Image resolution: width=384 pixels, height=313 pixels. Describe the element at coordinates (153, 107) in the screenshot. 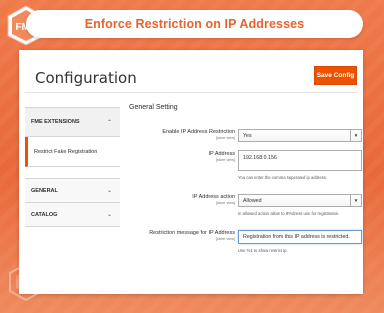

I see `section-title: General Setting` at that location.